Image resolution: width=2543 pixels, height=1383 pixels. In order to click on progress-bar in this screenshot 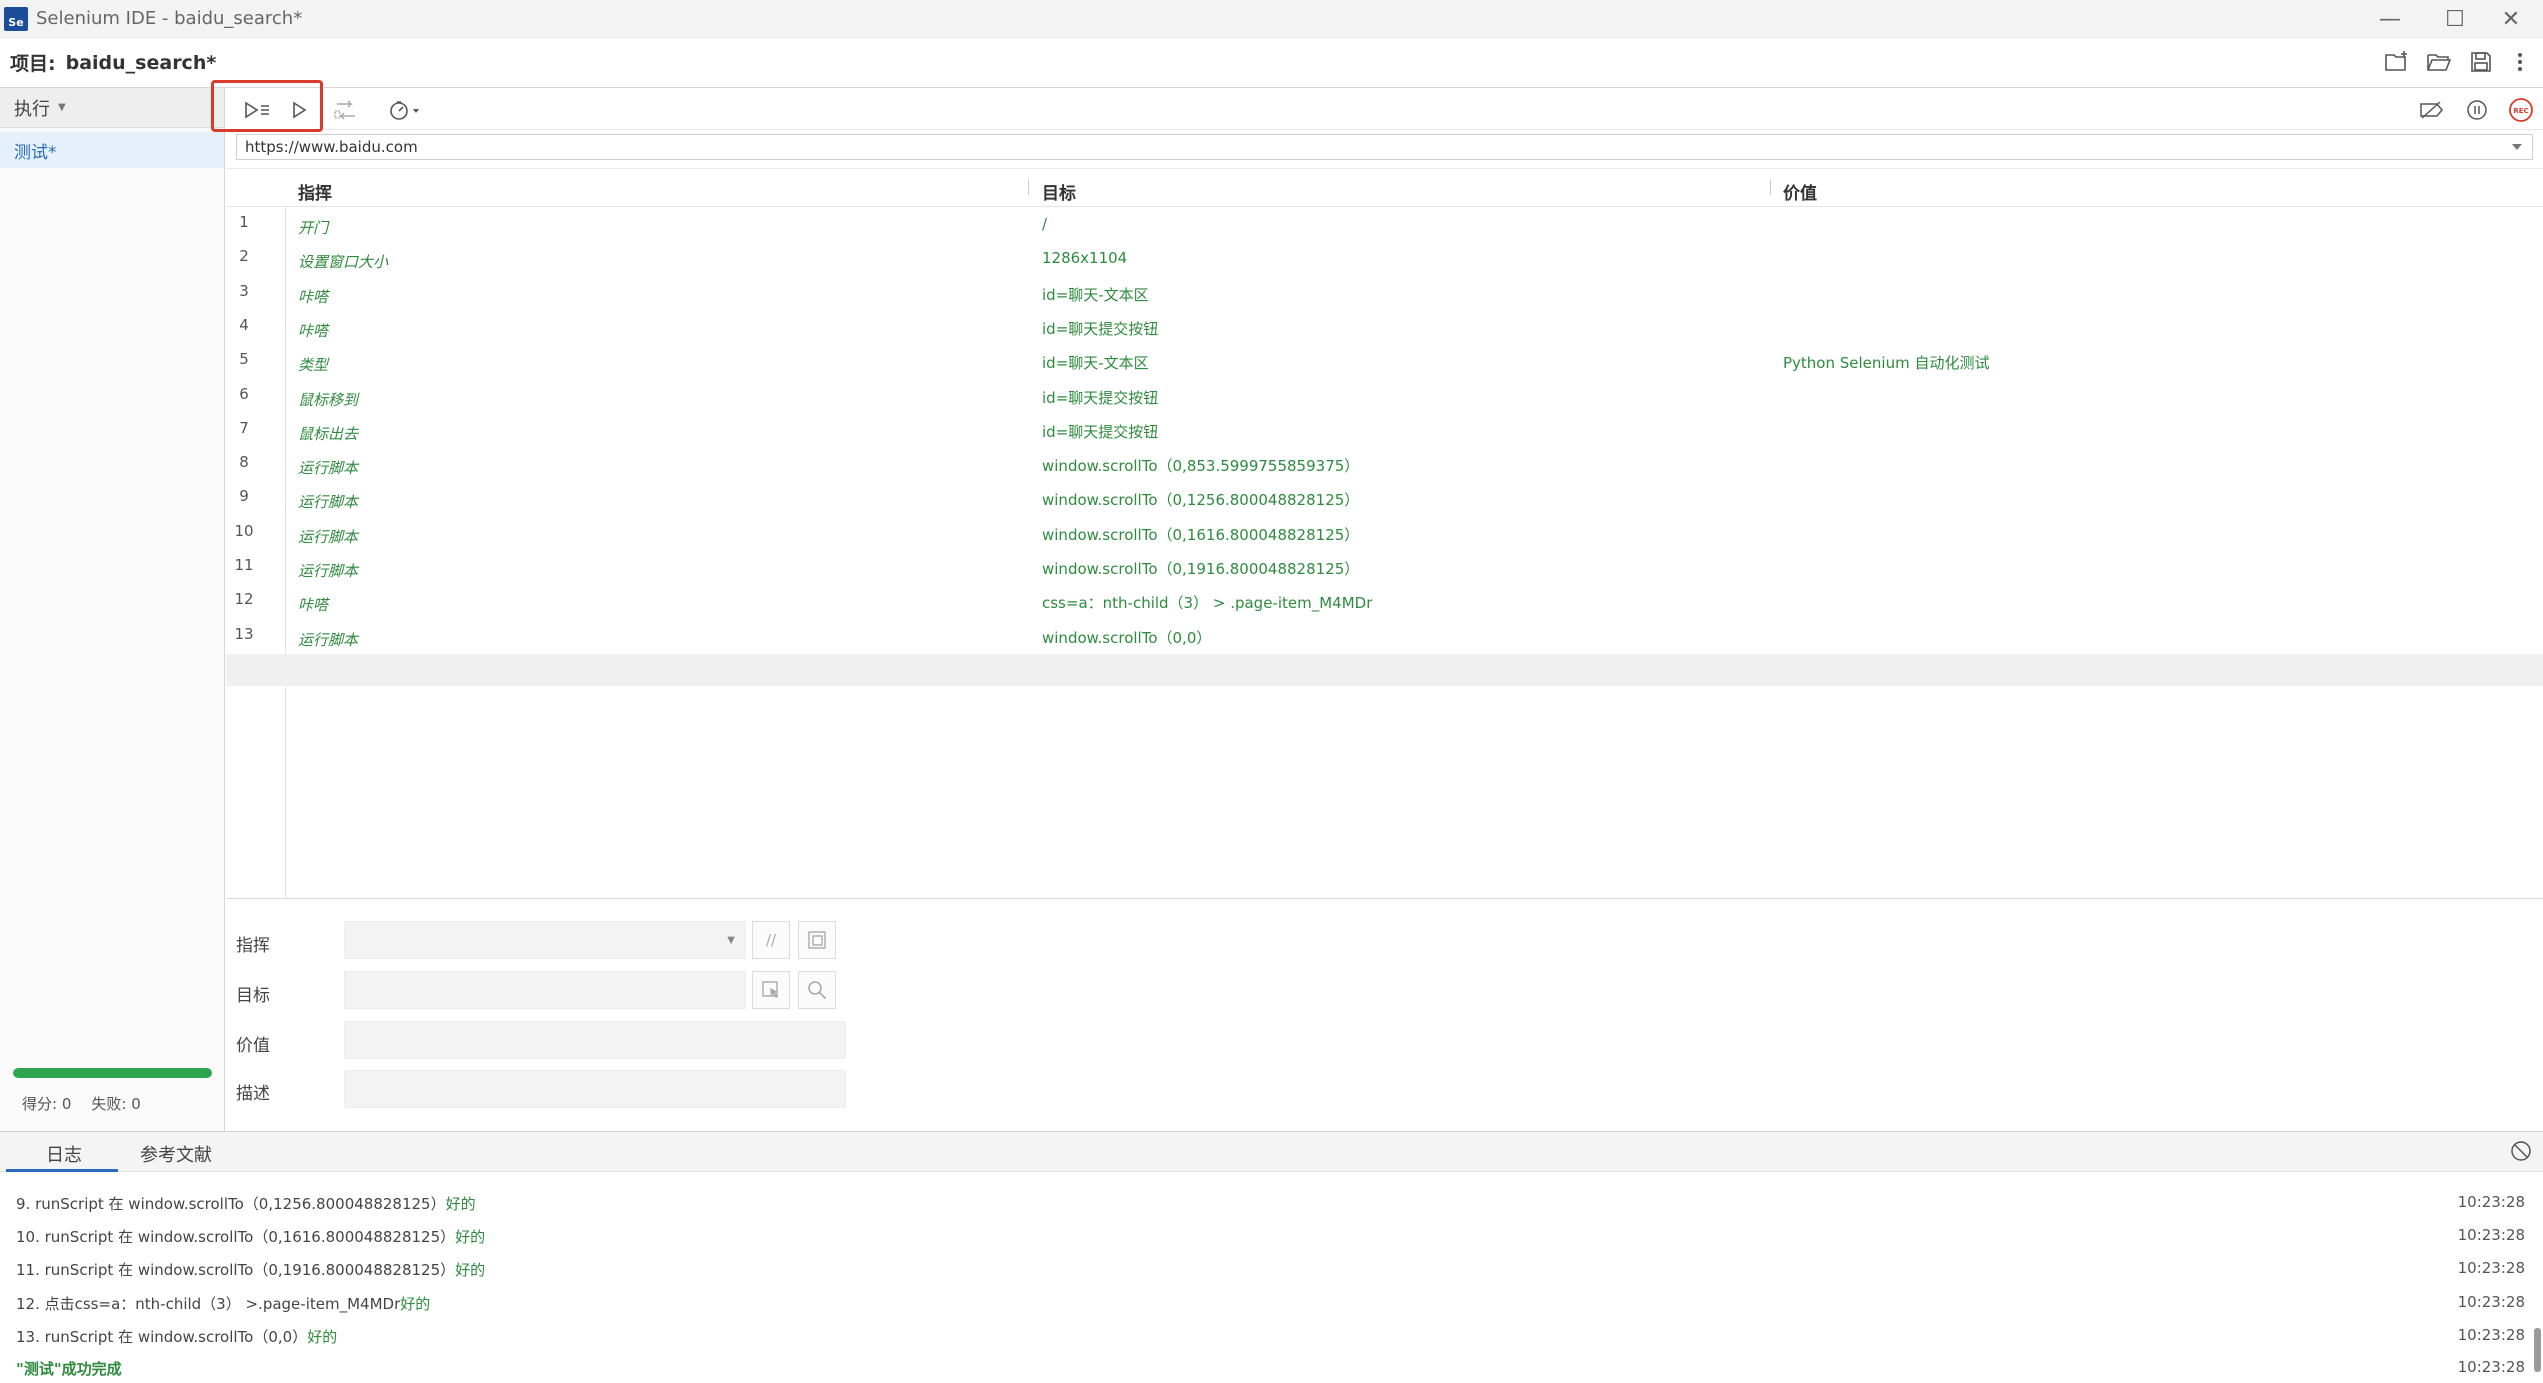, I will do `click(112, 1073)`.